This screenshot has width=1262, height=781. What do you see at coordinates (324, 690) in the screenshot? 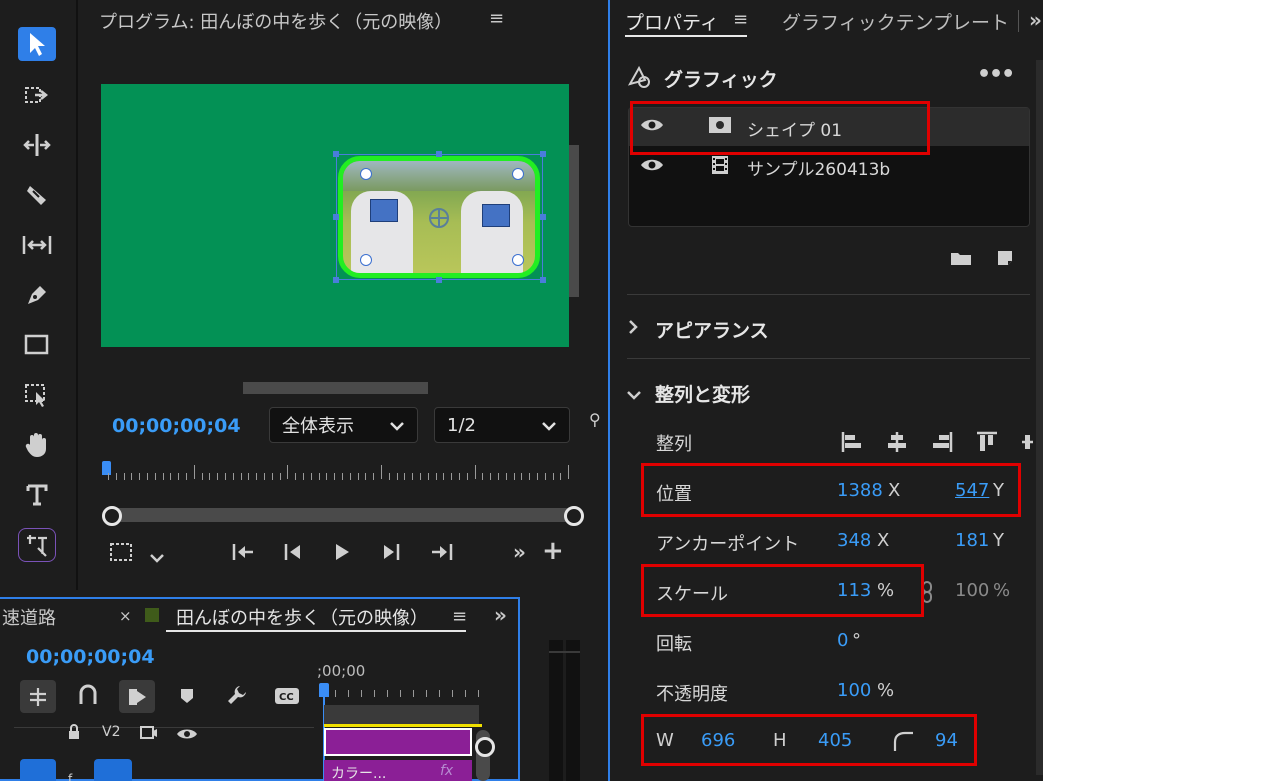
I see `timeline-playhead` at bounding box center [324, 690].